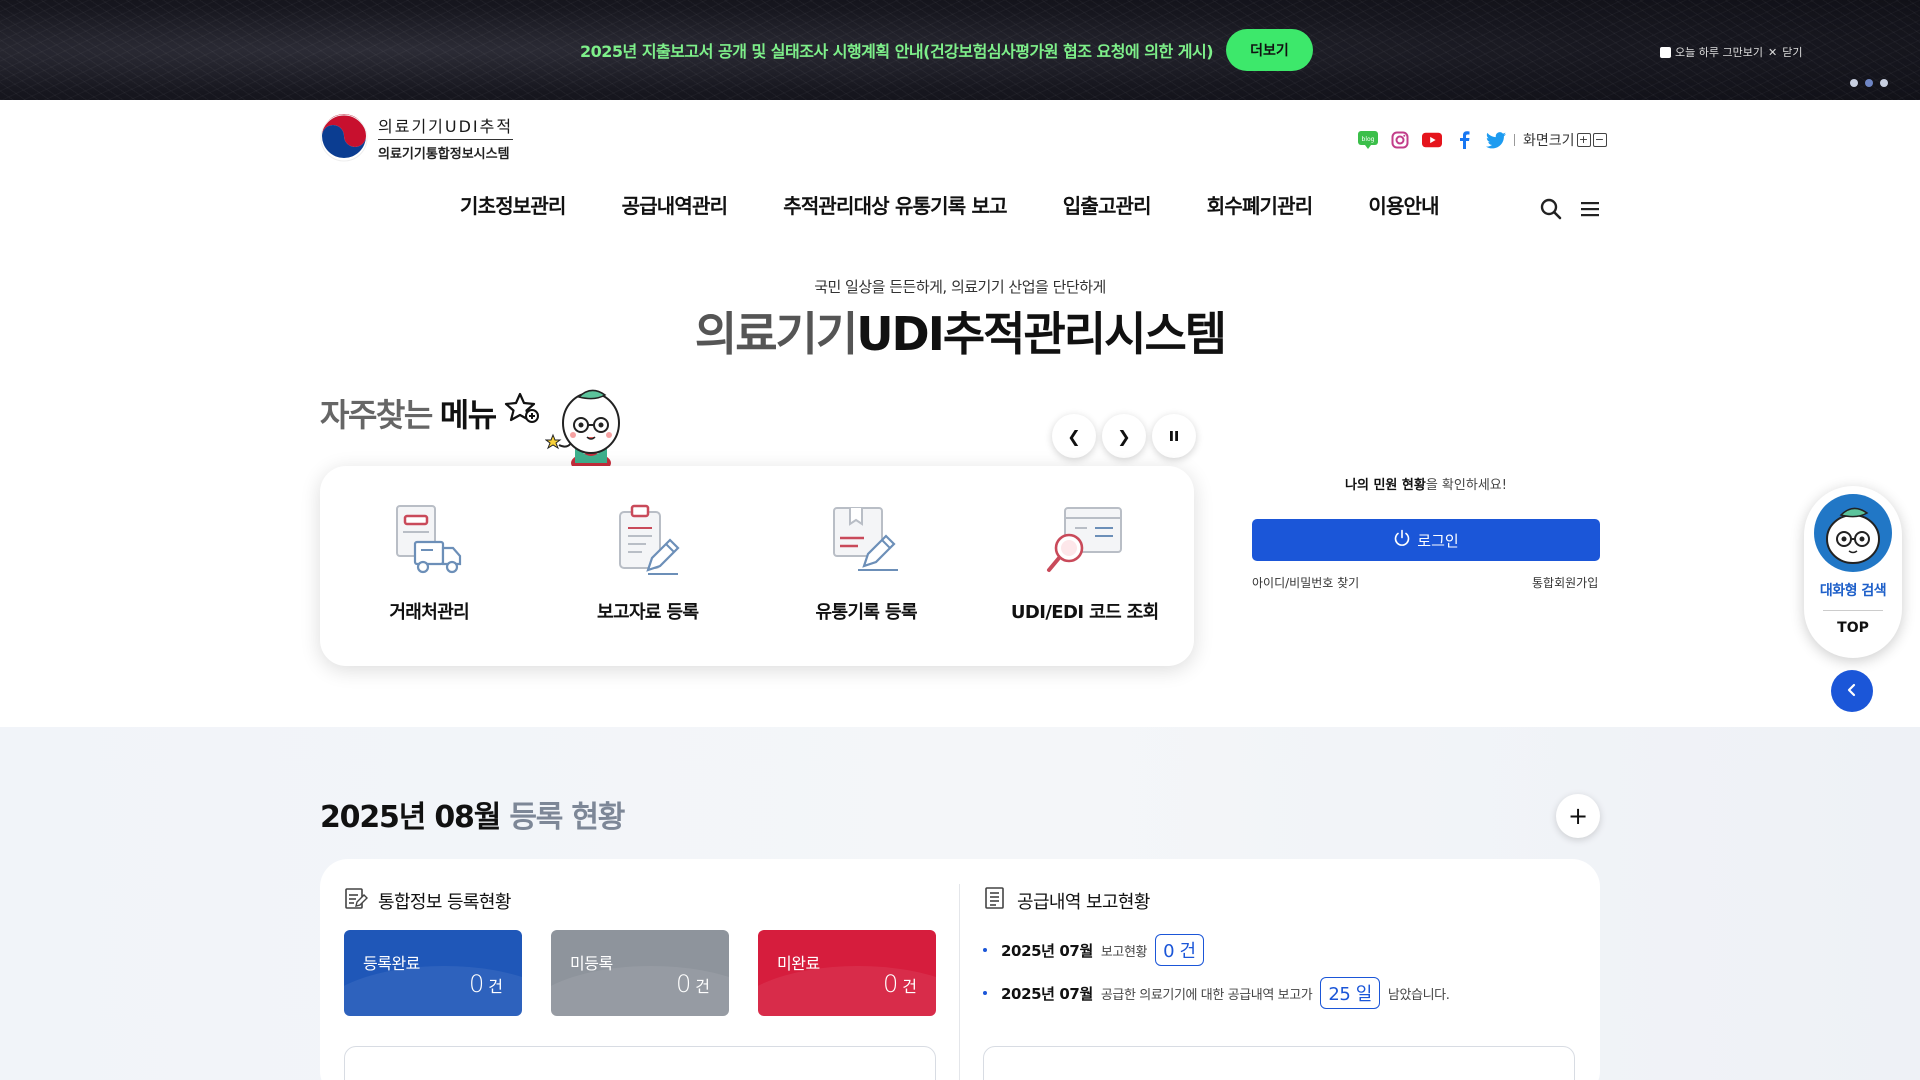  What do you see at coordinates (1084, 612) in the screenshot?
I see `favorite-item-label: UDI/EDI 코드 조회` at bounding box center [1084, 612].